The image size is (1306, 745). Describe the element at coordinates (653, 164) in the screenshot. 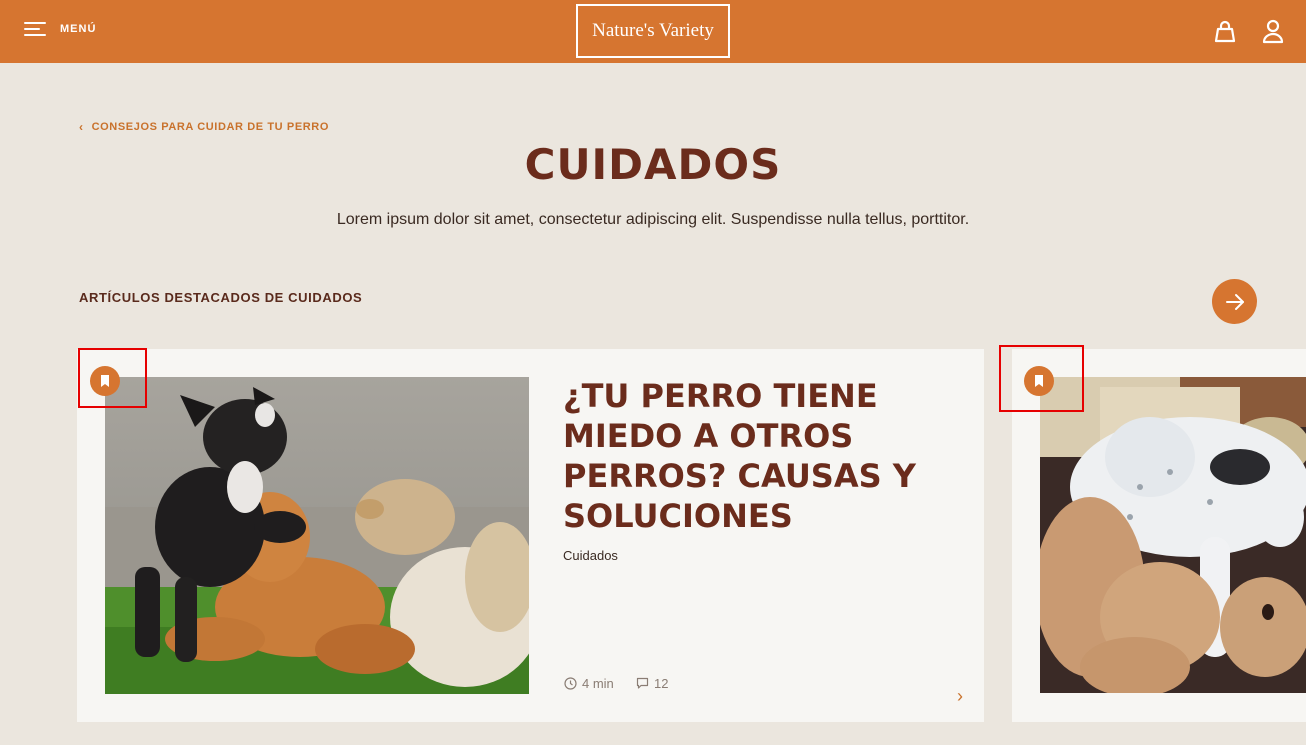

I see `page-title: CUIDADOS` at that location.